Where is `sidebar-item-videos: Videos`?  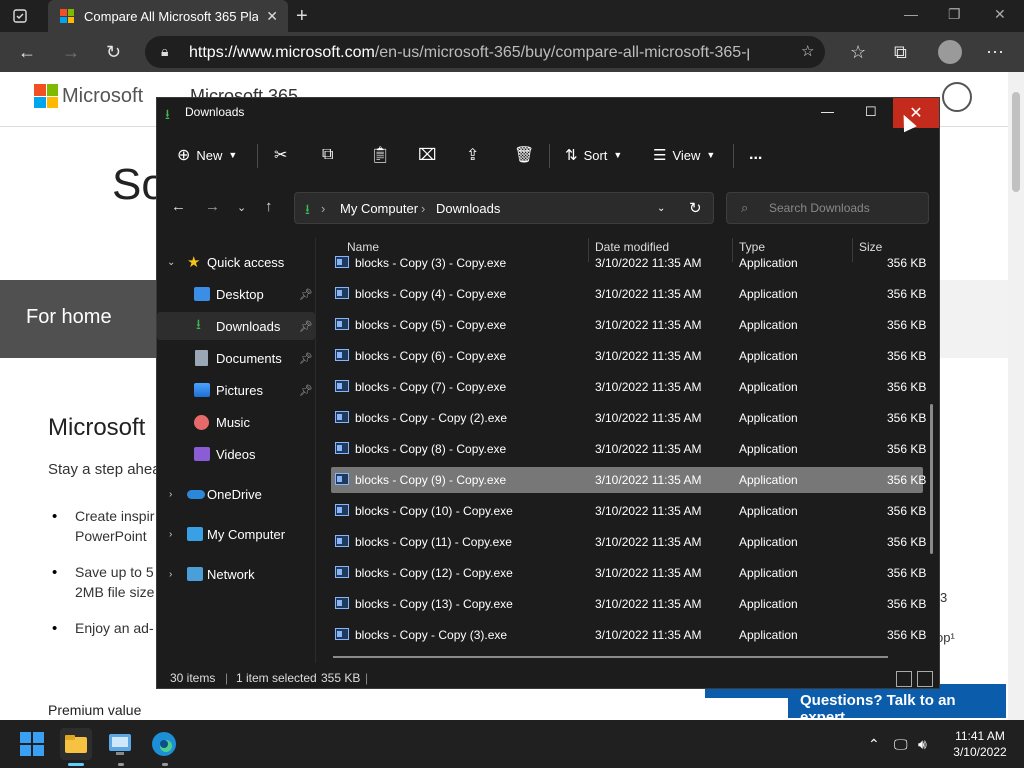
sidebar-item-videos: Videos is located at coordinates (236, 454).